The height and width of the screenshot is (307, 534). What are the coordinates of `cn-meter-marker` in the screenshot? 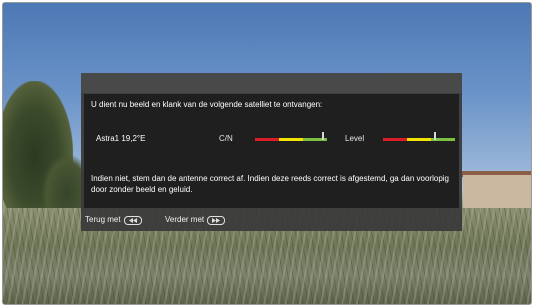 It's located at (323, 136).